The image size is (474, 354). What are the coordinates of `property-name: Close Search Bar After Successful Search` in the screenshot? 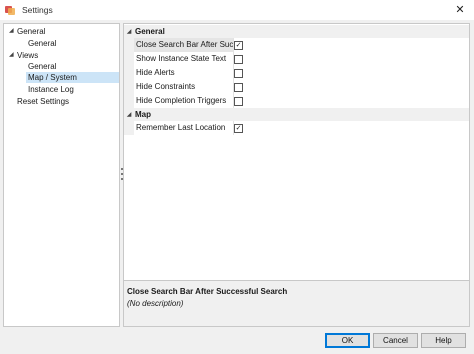 It's located at (183, 45).